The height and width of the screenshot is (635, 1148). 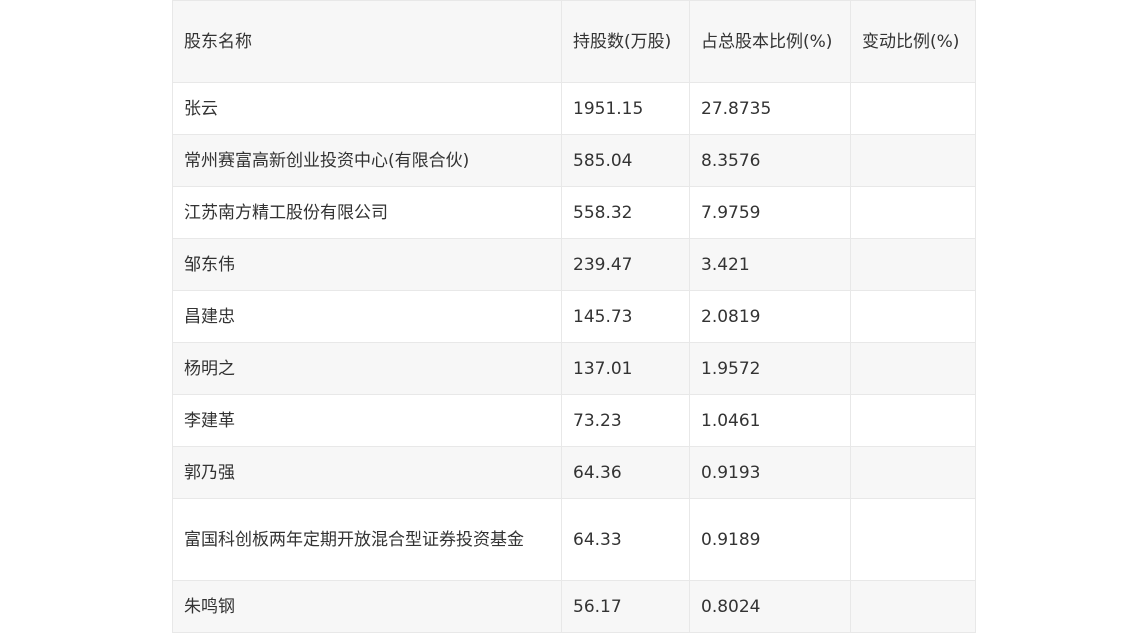 I want to click on cell-shareholder-name: 李建革, so click(x=367, y=420).